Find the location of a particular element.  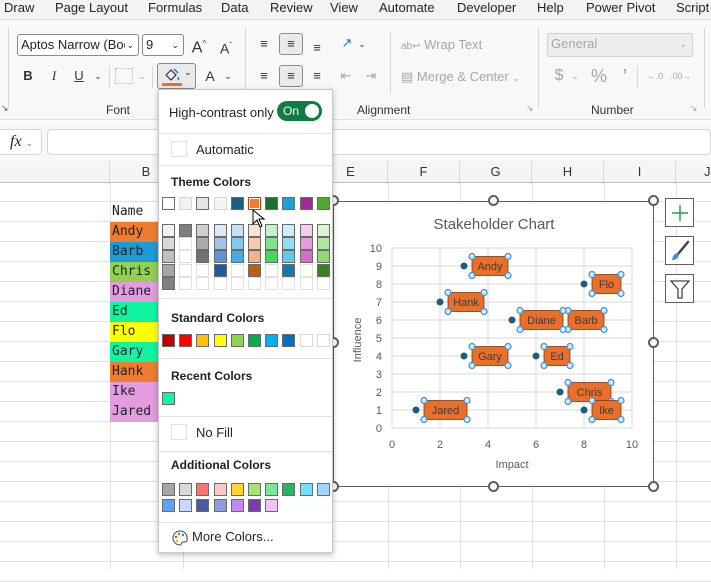

cell-name: Diane is located at coordinates (134, 292).